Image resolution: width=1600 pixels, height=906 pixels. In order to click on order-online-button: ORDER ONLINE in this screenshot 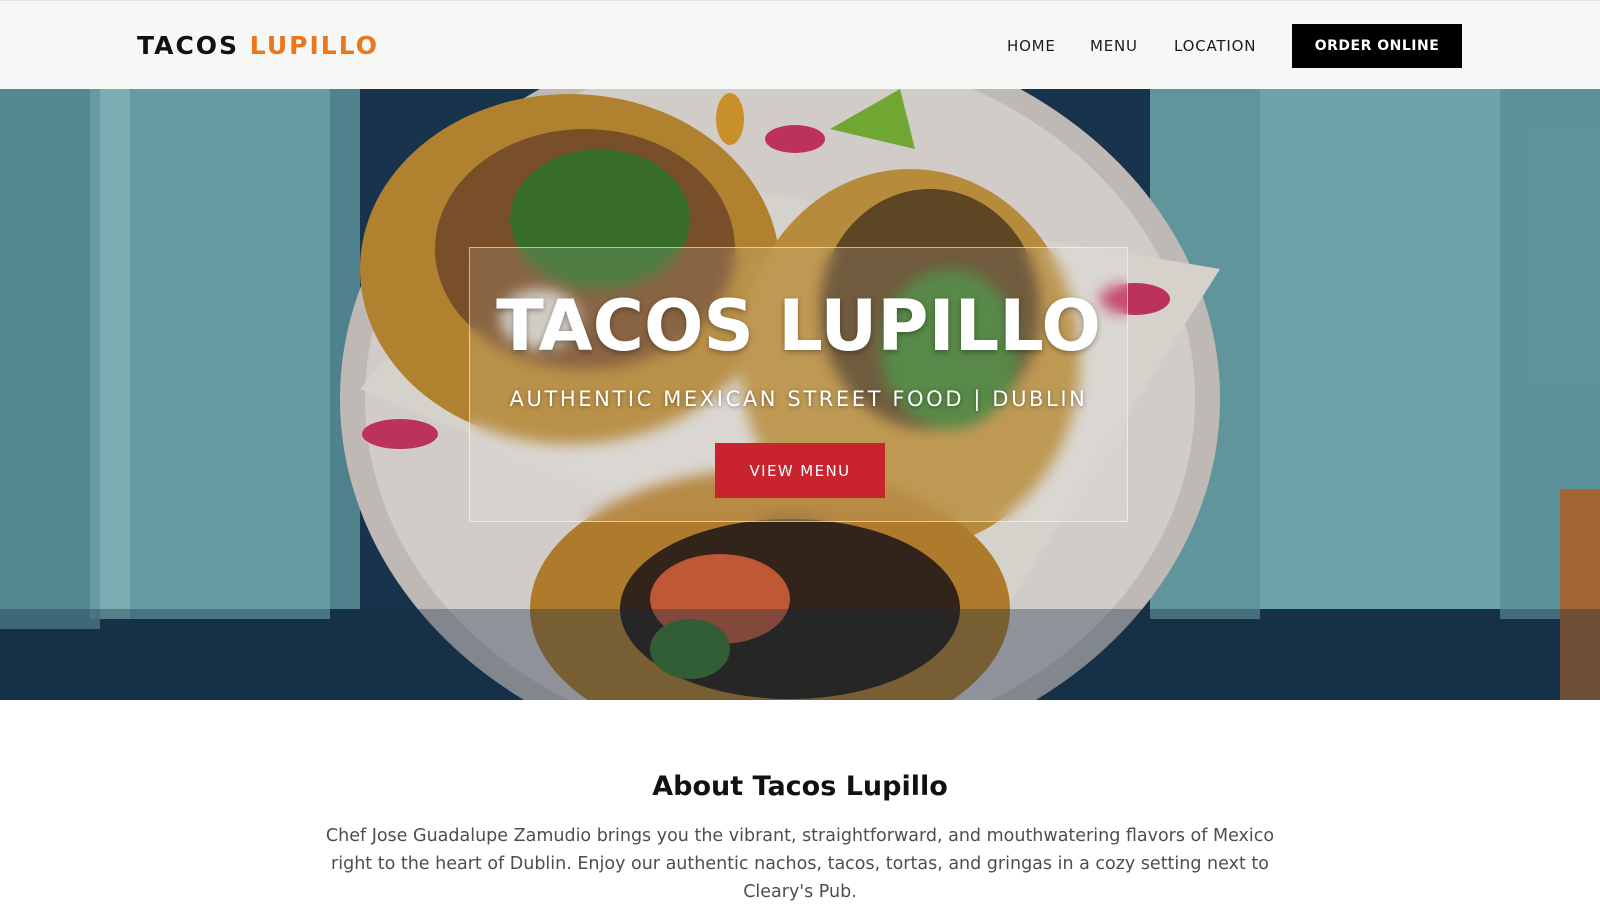, I will do `click(1377, 46)`.